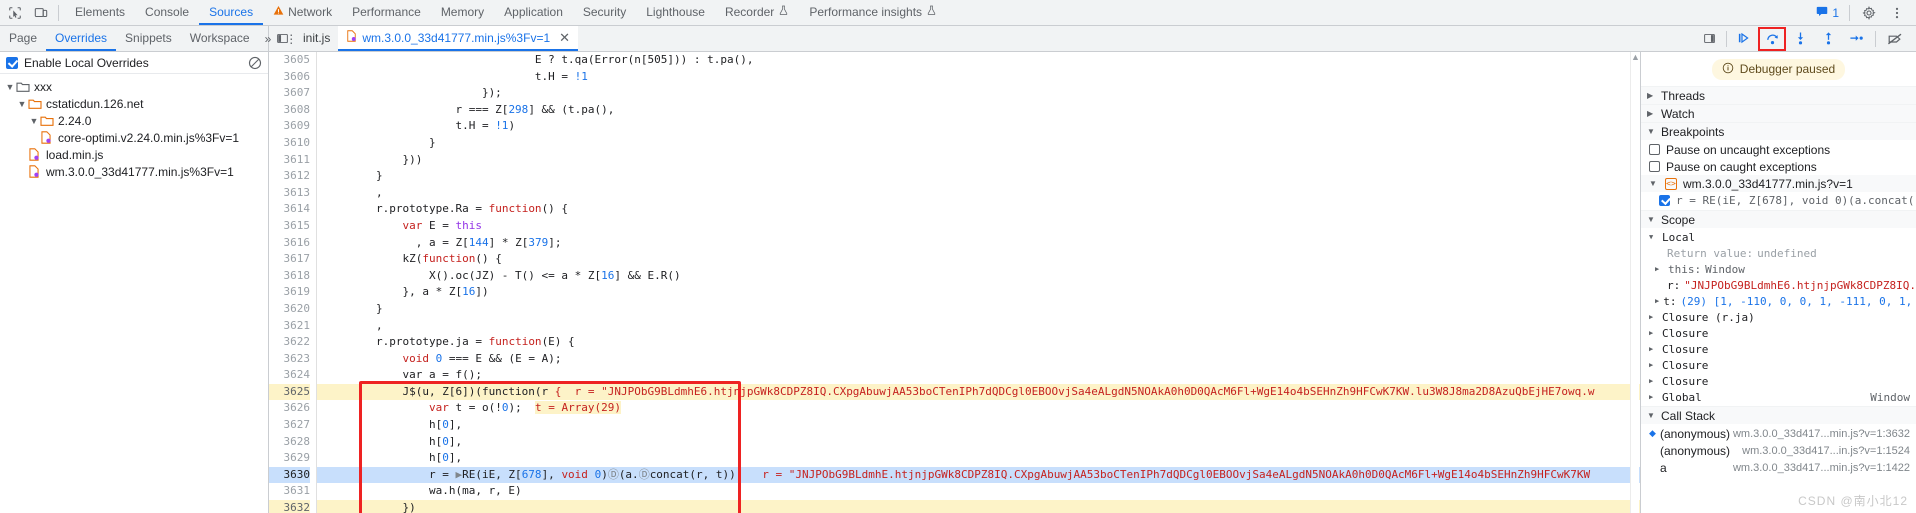  What do you see at coordinates (134, 171) in the screenshot?
I see `tree-file-wm-min-js: wm.3.0.0_33d41777.min.js%3Fv=1` at bounding box center [134, 171].